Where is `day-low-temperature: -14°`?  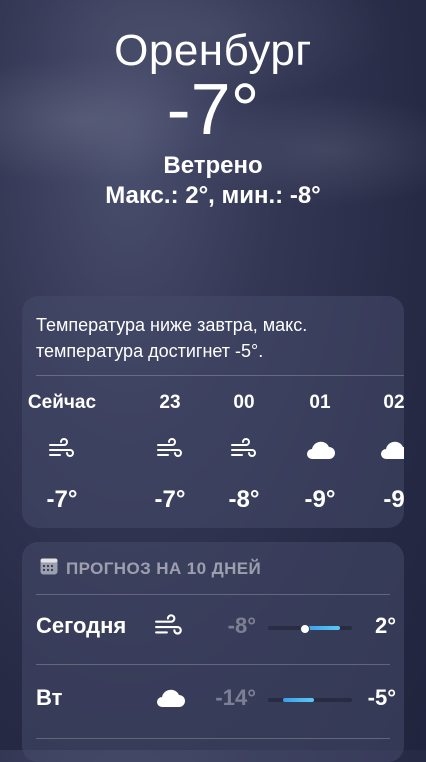 day-low-temperature: -14° is located at coordinates (235, 697).